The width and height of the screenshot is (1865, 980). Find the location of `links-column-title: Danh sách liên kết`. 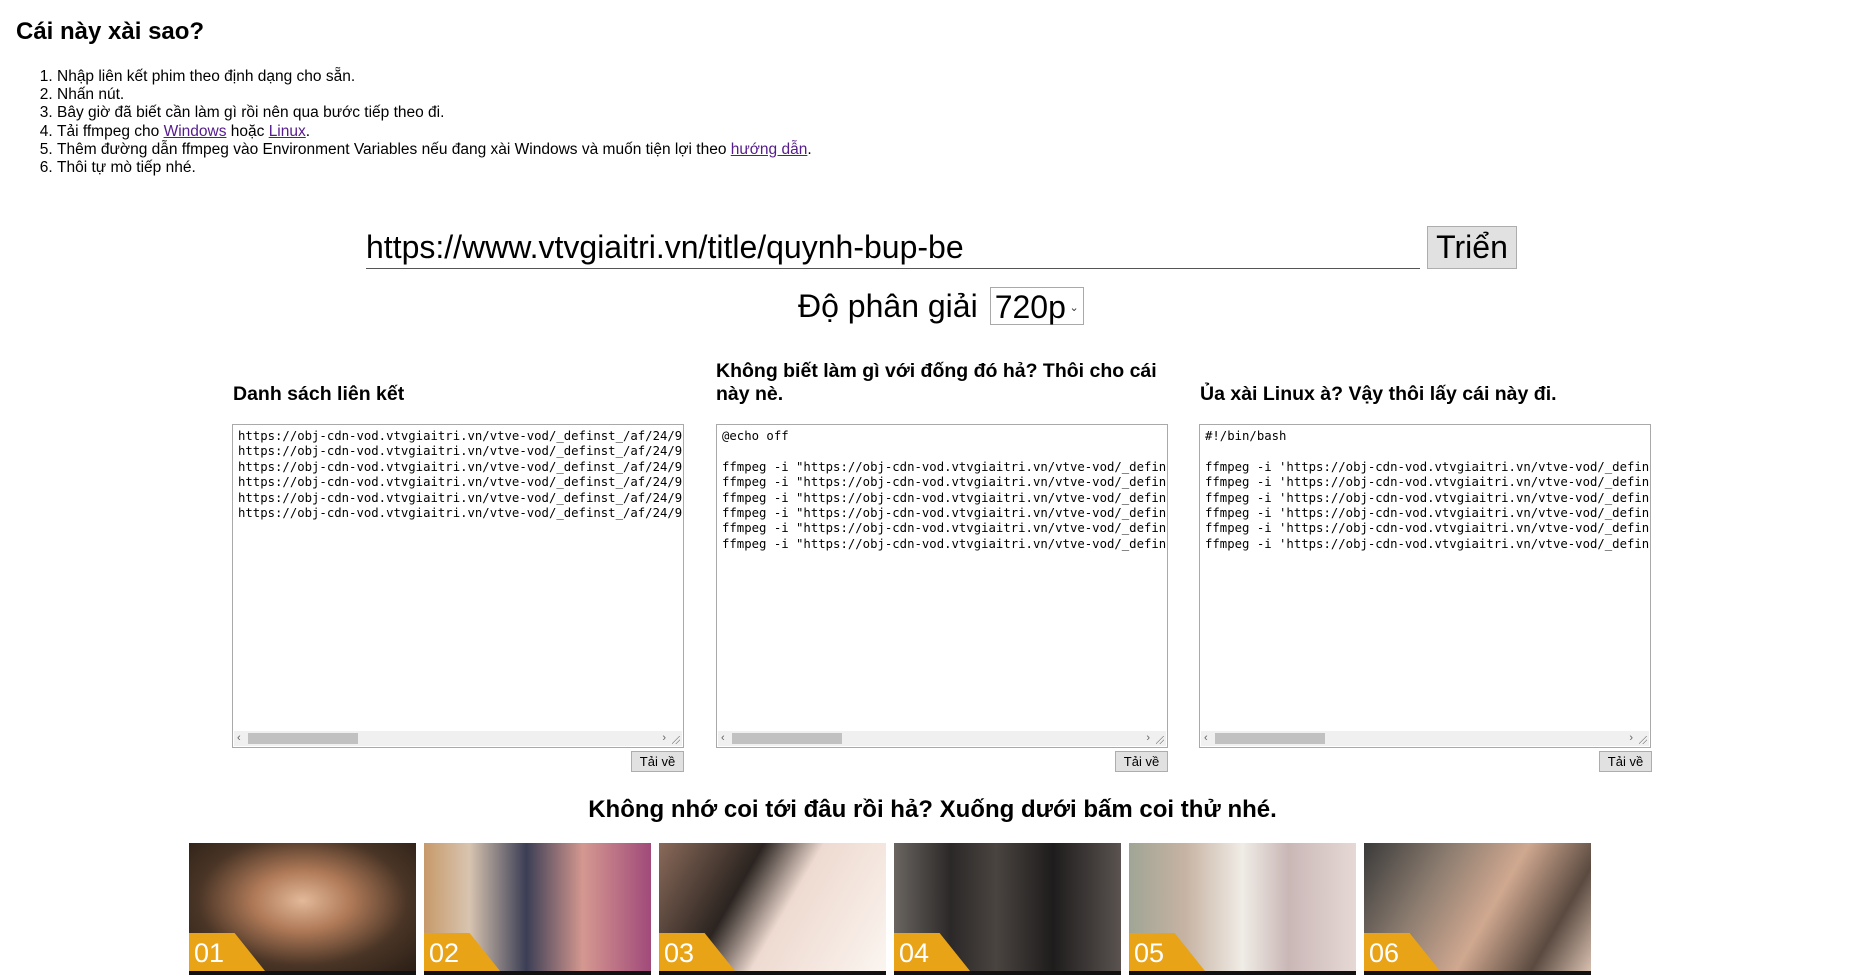

links-column-title: Danh sách liên kết is located at coordinates (319, 394).